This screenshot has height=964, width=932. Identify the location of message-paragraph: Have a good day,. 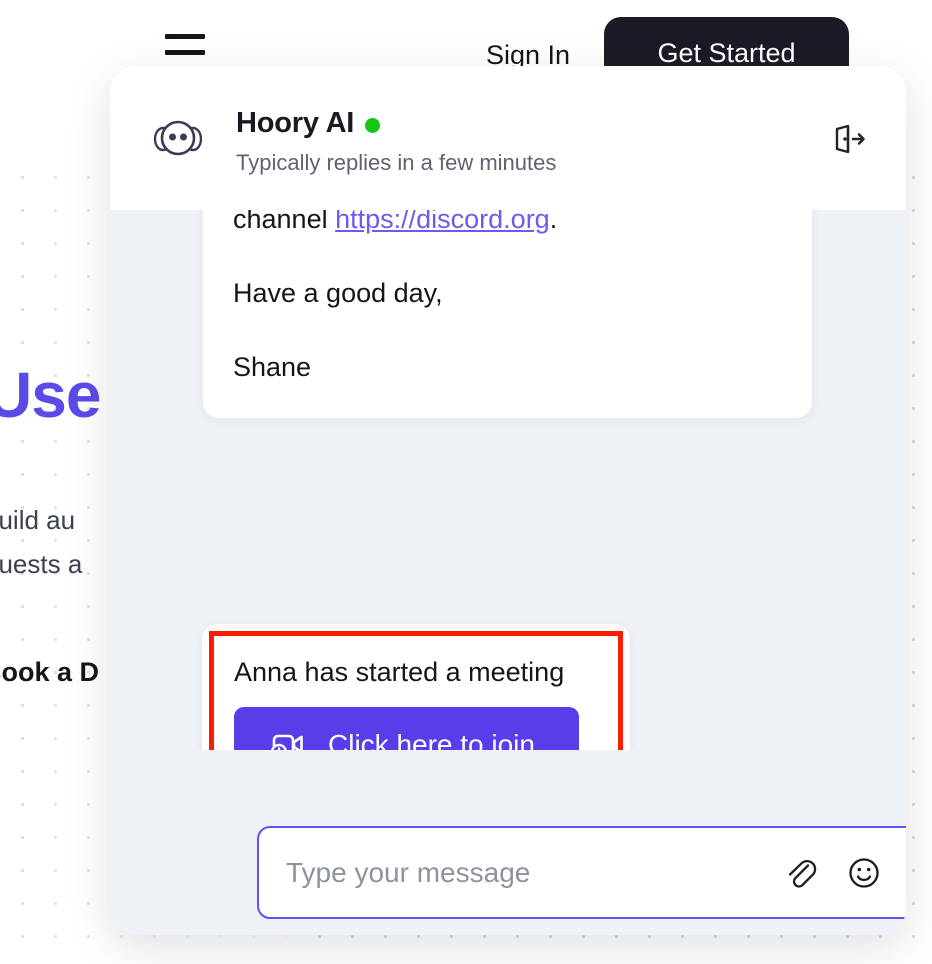
(338, 293).